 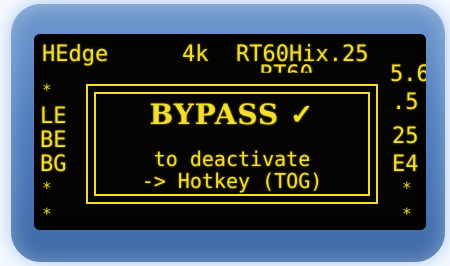 I want to click on param-label-hedge: HEdge, so click(x=75, y=54).